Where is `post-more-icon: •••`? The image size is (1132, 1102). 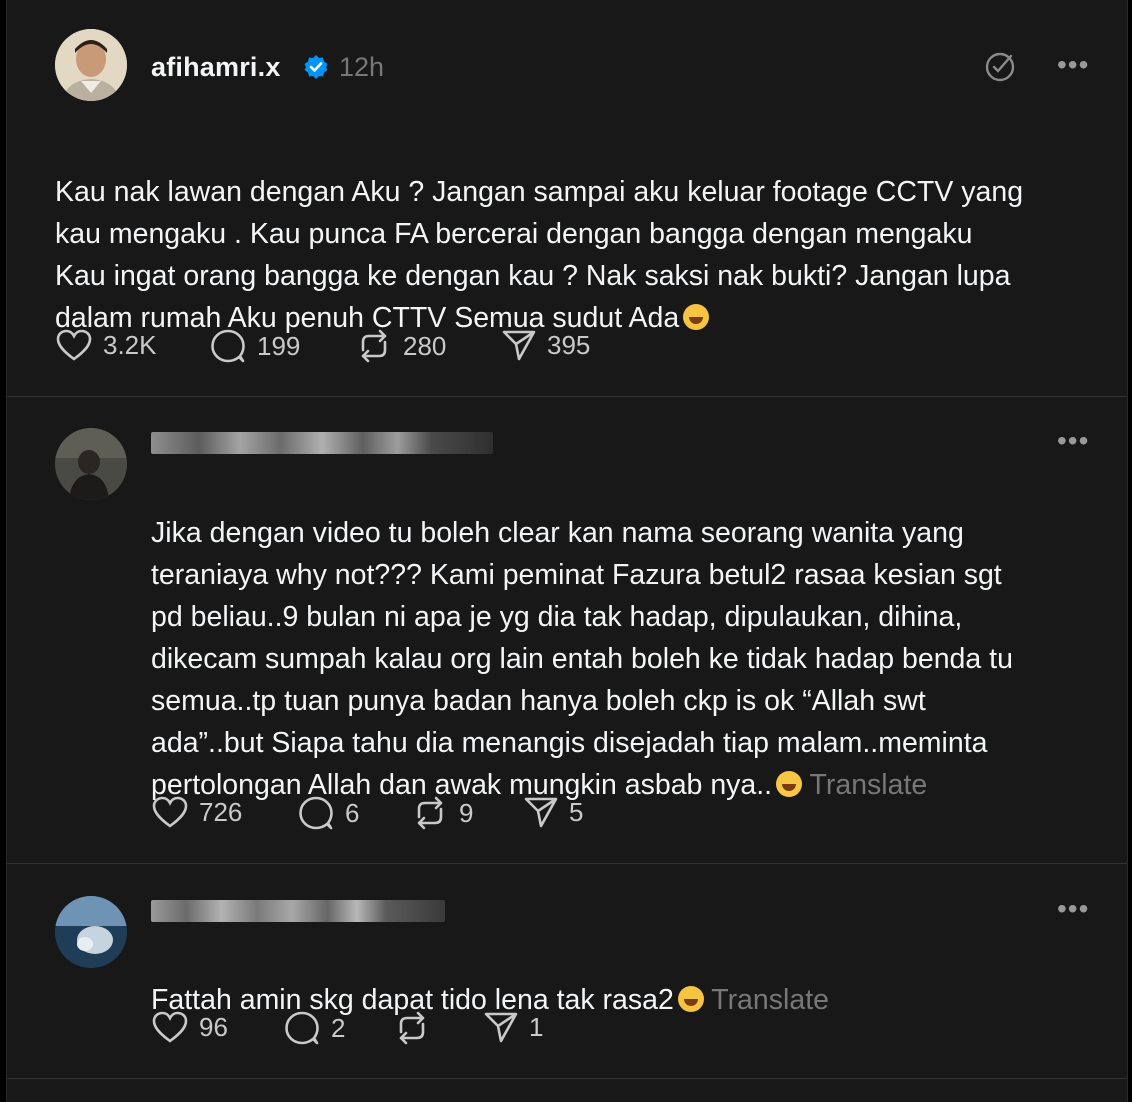
post-more-icon: ••• is located at coordinates (1073, 65).